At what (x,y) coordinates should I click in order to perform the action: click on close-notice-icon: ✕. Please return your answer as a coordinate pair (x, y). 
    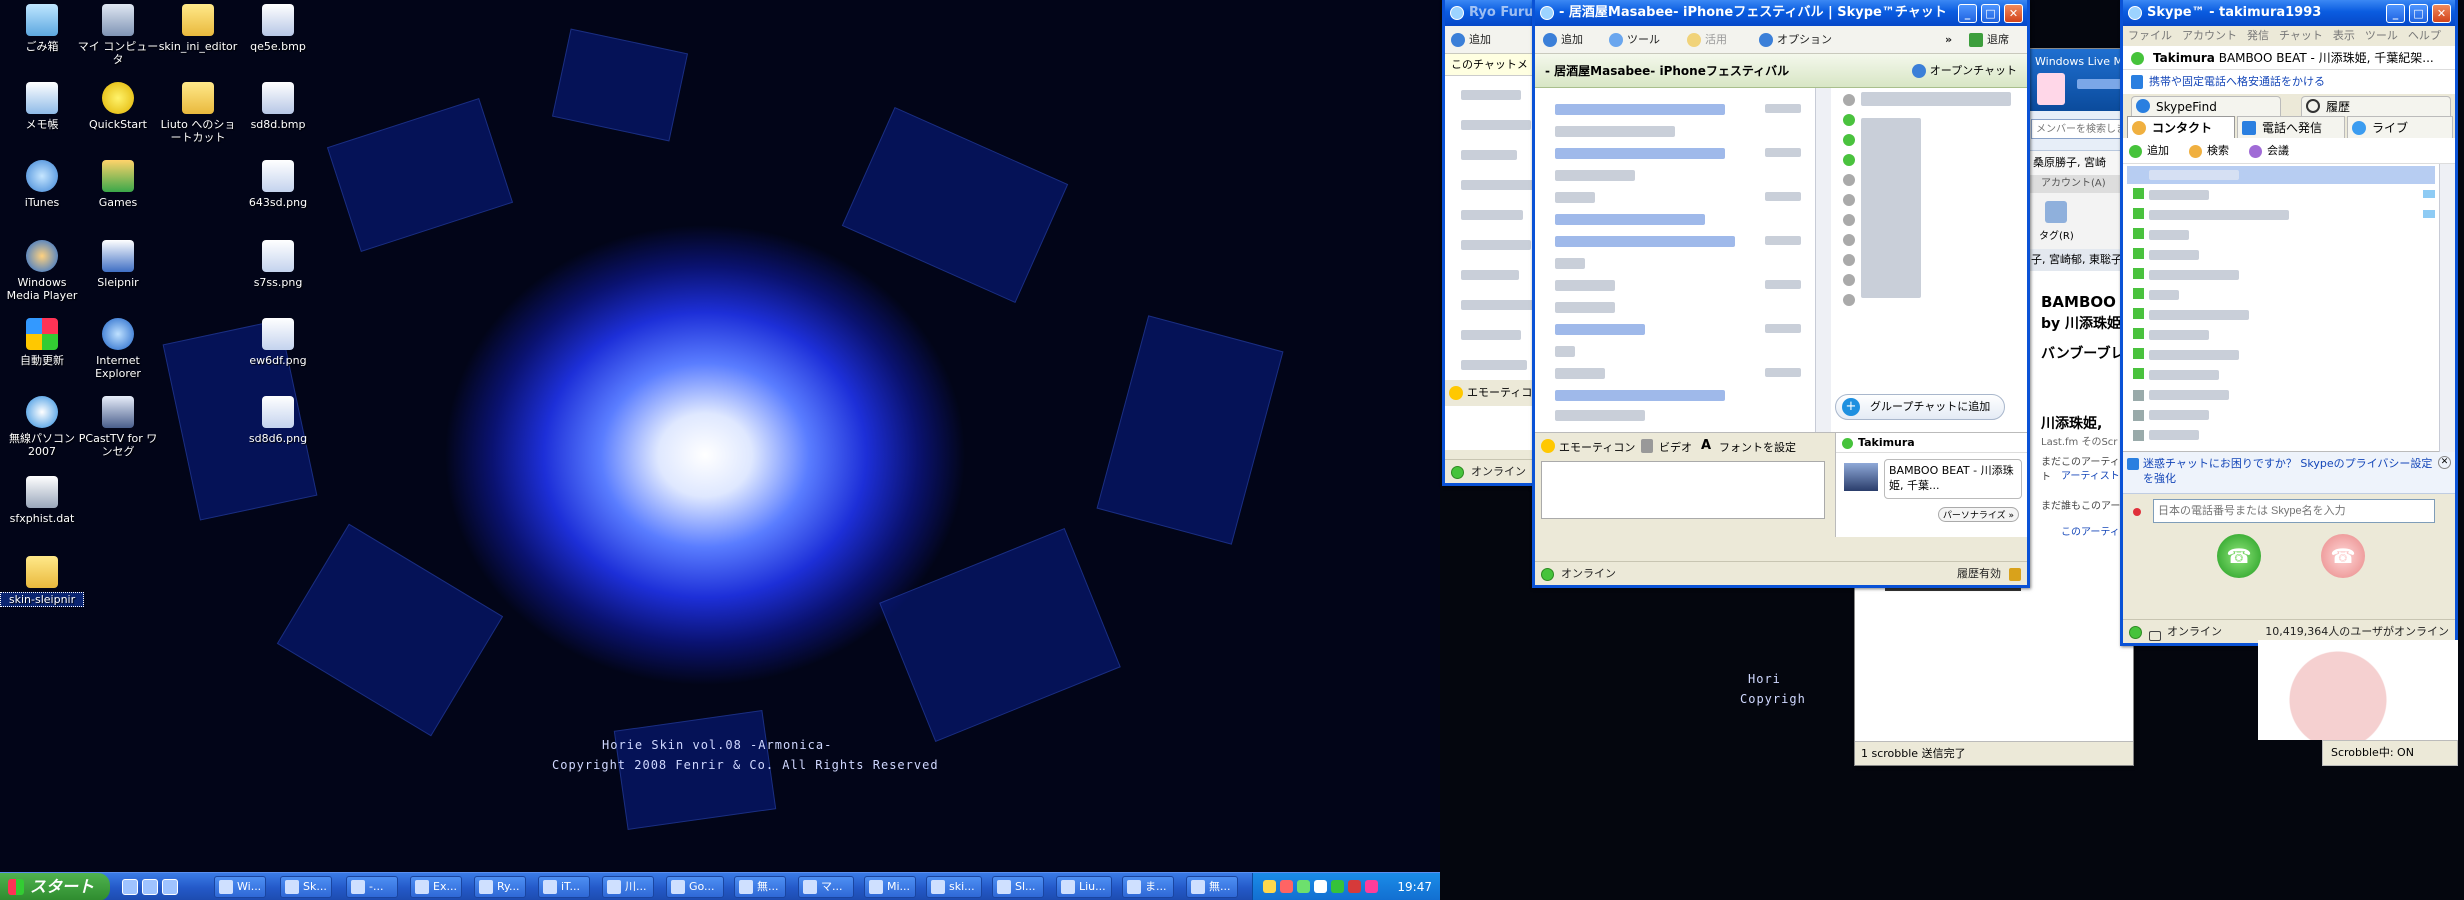
    Looking at the image, I should click on (2444, 462).